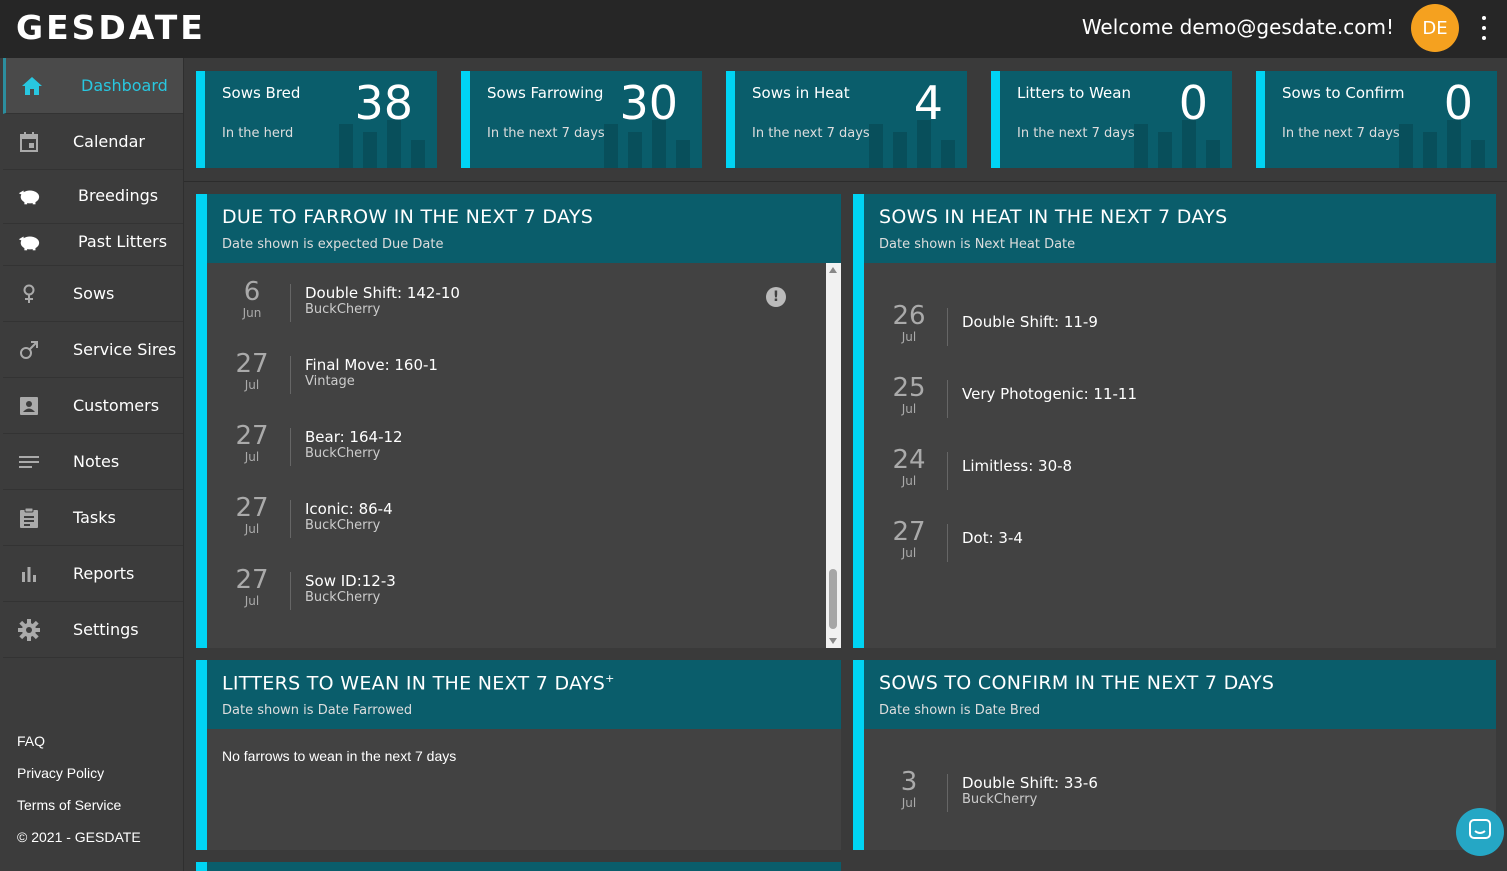  Describe the element at coordinates (29, 242) in the screenshot. I see `pig-icon` at that location.